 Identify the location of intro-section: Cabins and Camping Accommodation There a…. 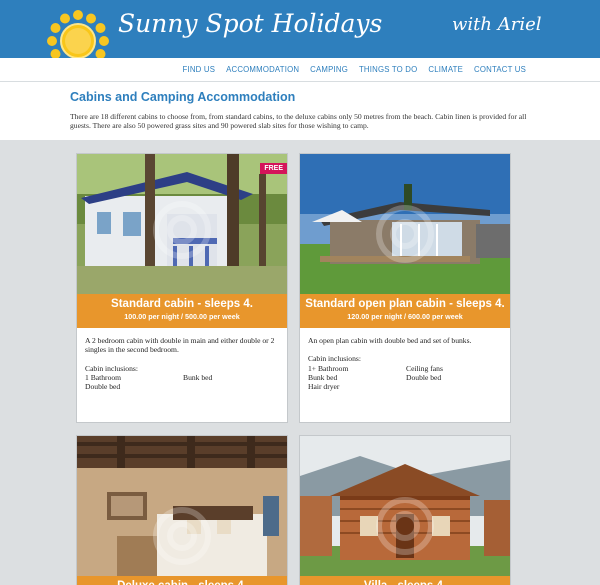
(300, 111).